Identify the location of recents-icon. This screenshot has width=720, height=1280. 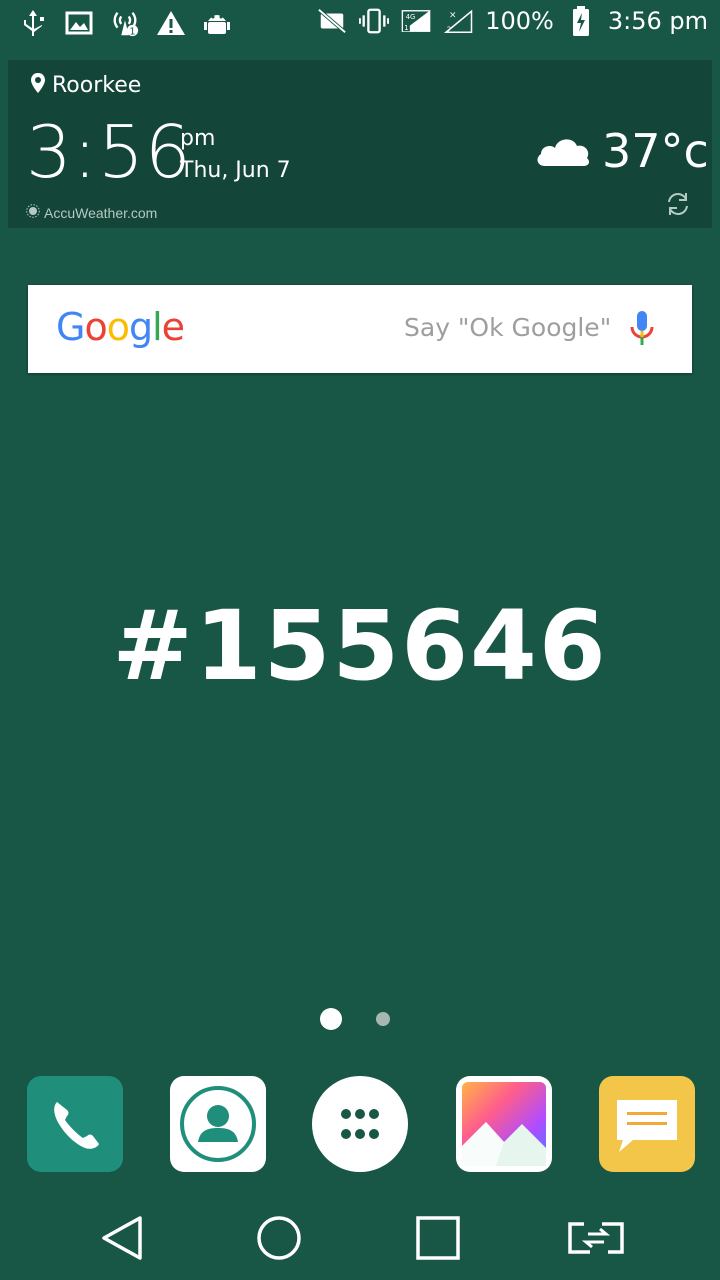
(438, 1238).